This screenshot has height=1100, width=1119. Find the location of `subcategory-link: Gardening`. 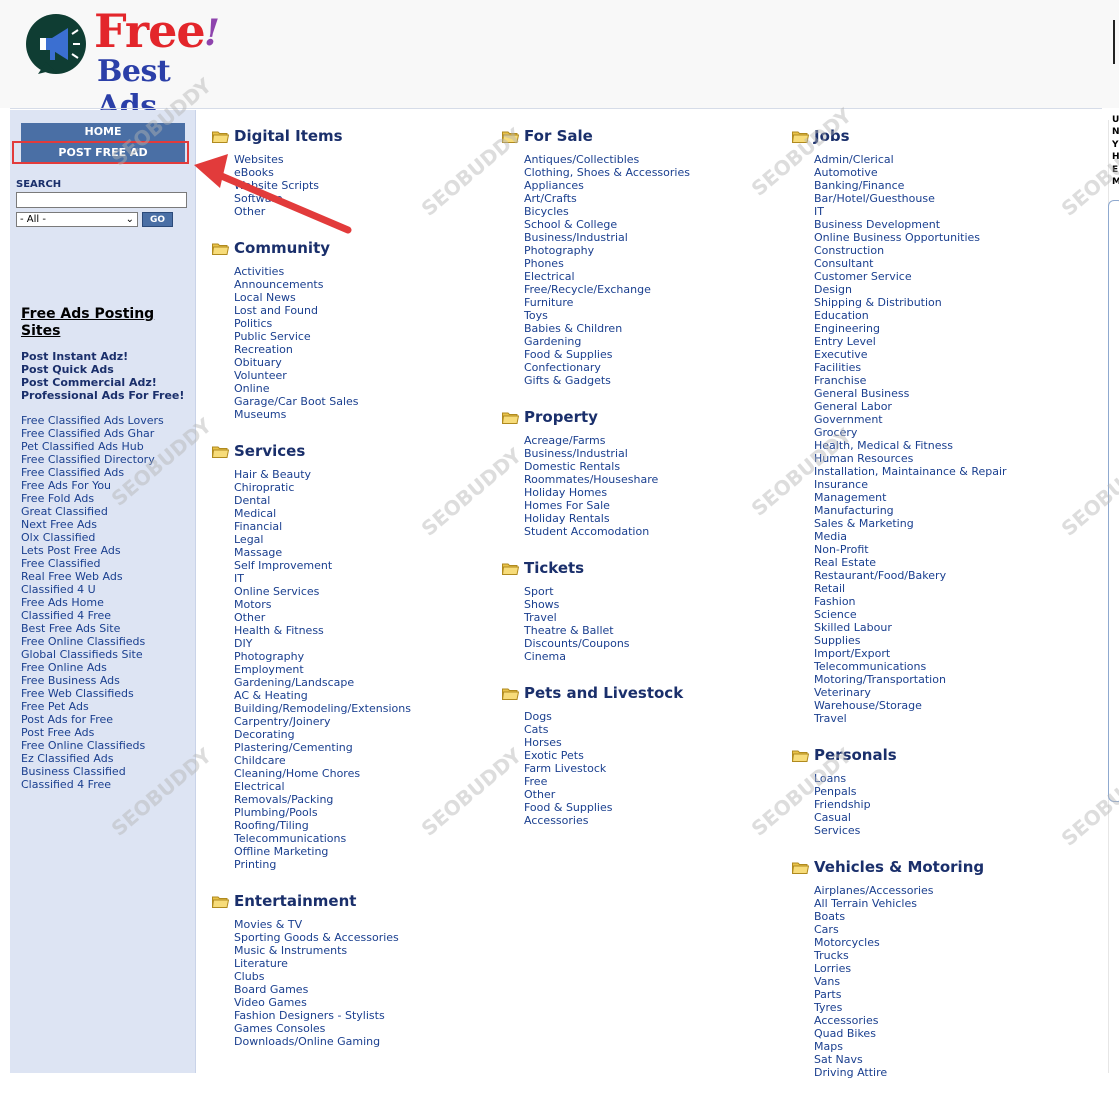

subcategory-link: Gardening is located at coordinates (607, 341).